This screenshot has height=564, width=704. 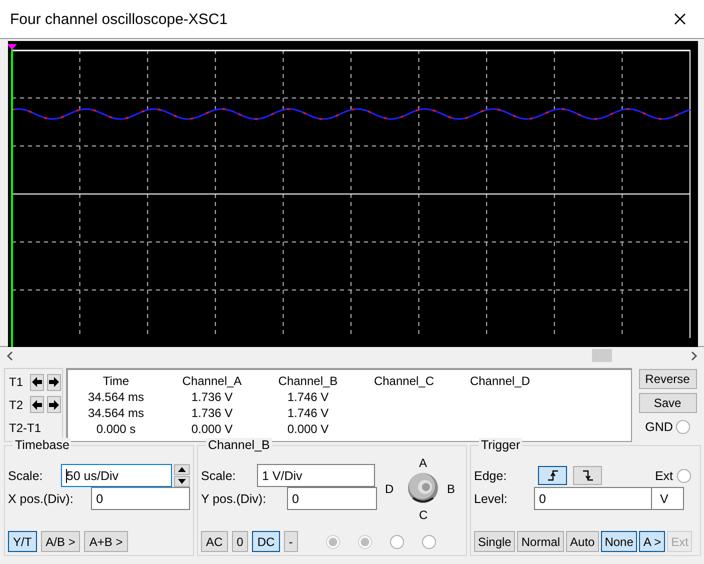 What do you see at coordinates (423, 515) in the screenshot?
I see `selector-label: C` at bounding box center [423, 515].